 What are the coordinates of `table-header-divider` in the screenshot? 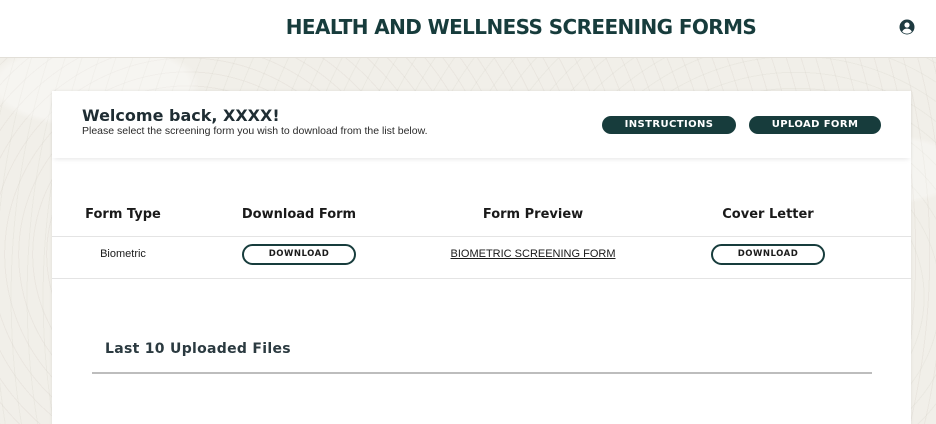 It's located at (481, 236).